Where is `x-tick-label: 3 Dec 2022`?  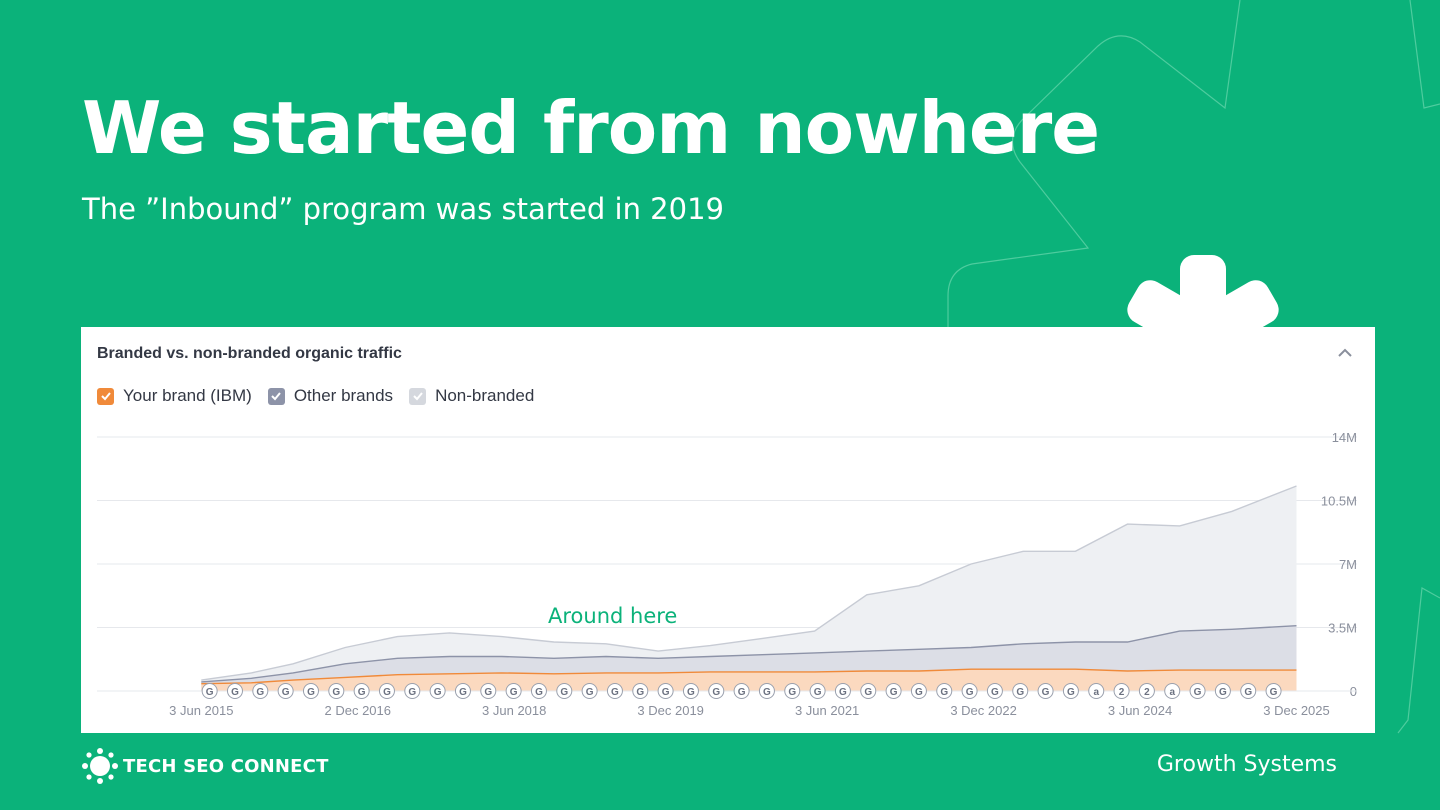 x-tick-label: 3 Dec 2022 is located at coordinates (983, 710).